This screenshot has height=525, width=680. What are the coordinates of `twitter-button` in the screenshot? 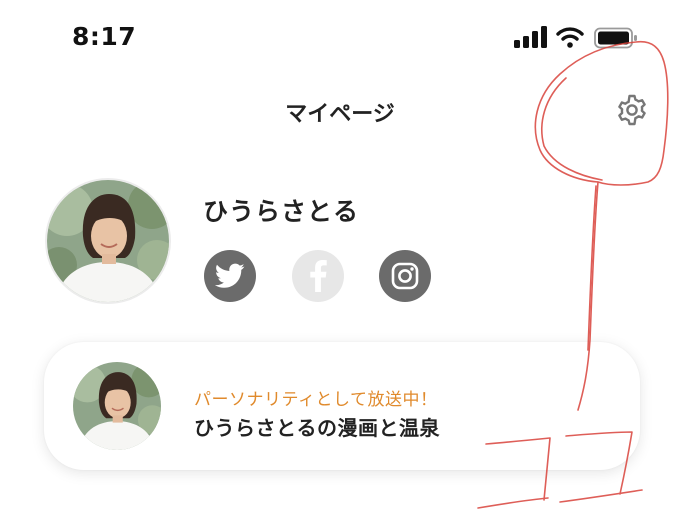 It's located at (230, 276).